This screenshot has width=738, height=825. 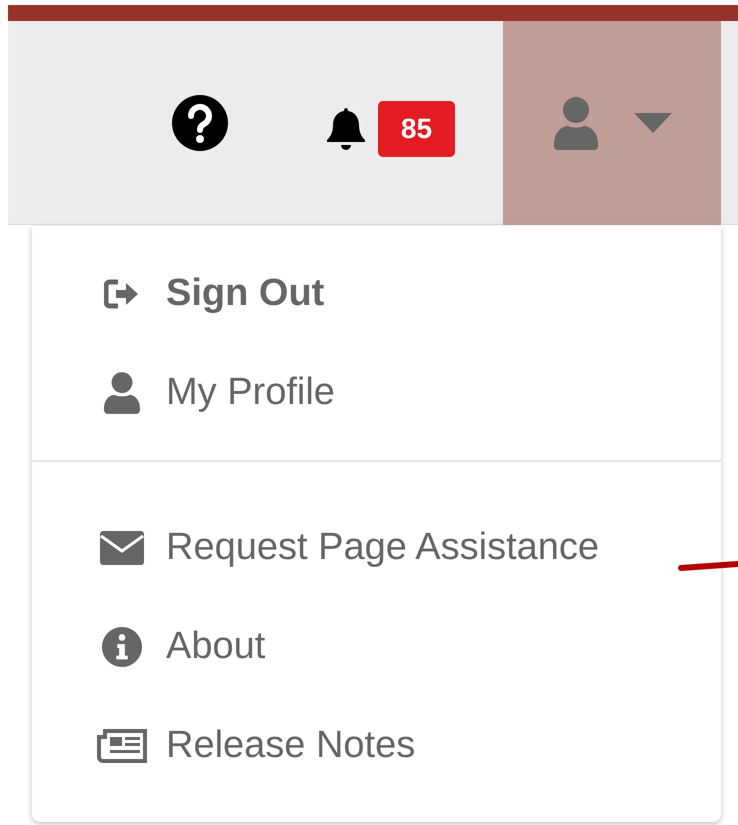 What do you see at coordinates (291, 745) in the screenshot?
I see `menu-item-label: Release Notes` at bounding box center [291, 745].